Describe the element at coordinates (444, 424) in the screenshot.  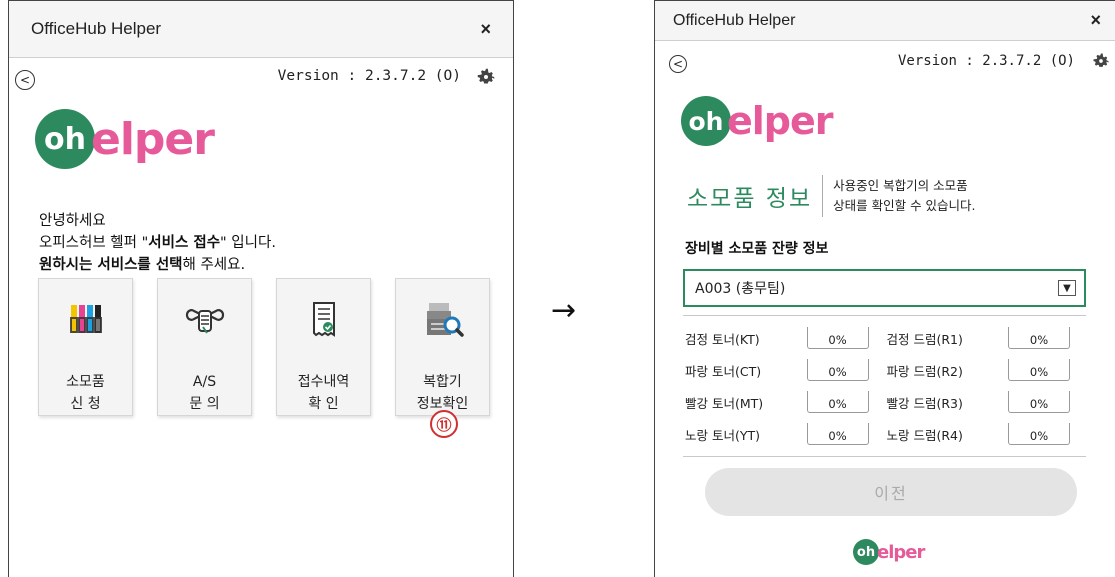
I see `step-badge: ⑪` at that location.